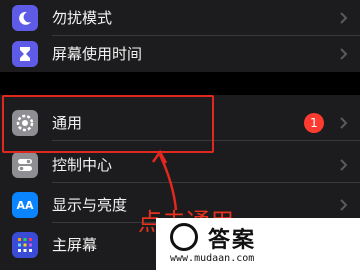  What do you see at coordinates (90, 205) in the screenshot?
I see `settings-row-label: 显示与亮度` at bounding box center [90, 205].